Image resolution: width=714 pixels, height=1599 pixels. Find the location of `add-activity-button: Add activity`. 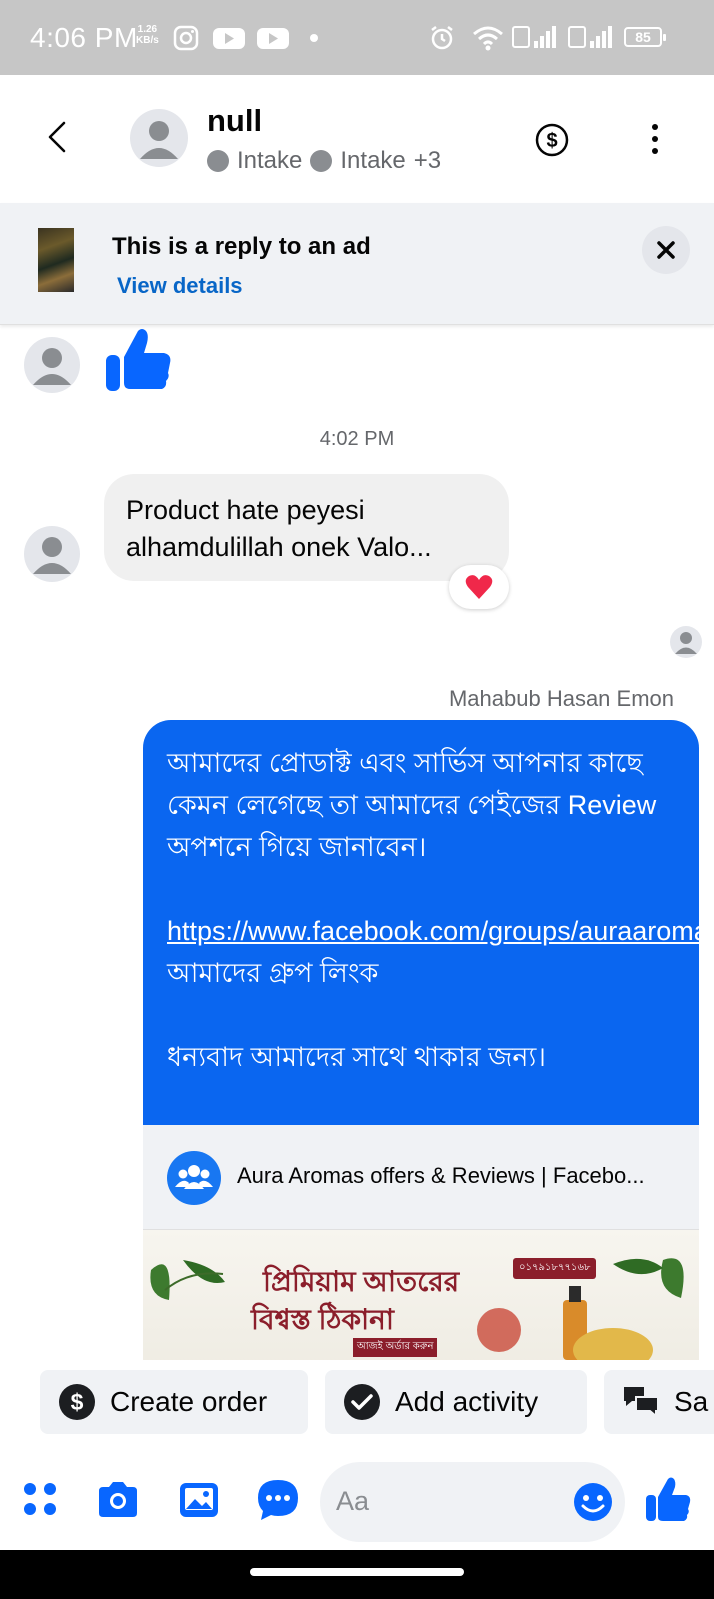

add-activity-button: Add activity is located at coordinates (456, 1402).